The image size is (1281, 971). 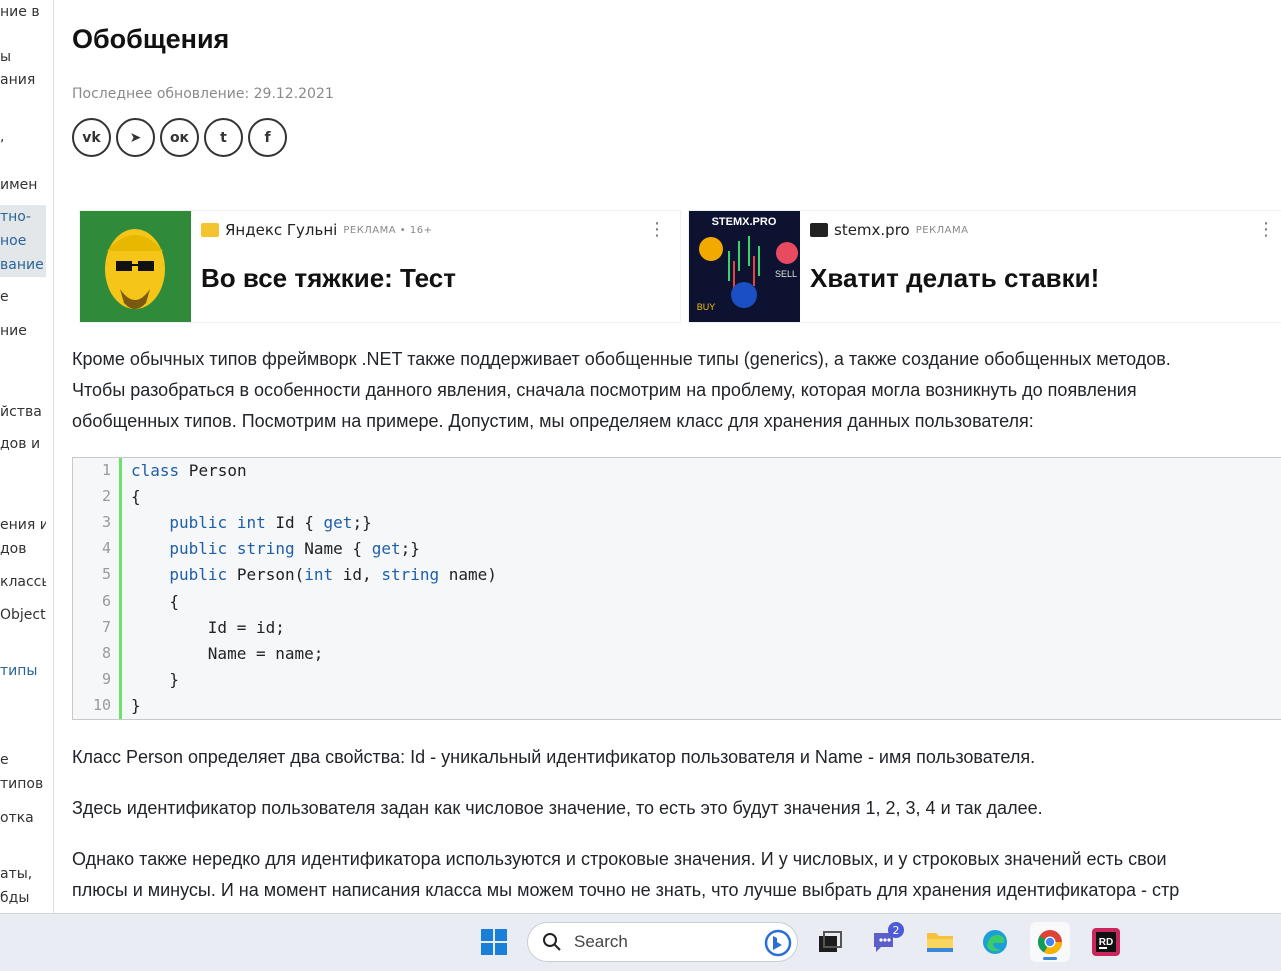 What do you see at coordinates (223, 137) in the screenshot?
I see `twitter-icon: t` at bounding box center [223, 137].